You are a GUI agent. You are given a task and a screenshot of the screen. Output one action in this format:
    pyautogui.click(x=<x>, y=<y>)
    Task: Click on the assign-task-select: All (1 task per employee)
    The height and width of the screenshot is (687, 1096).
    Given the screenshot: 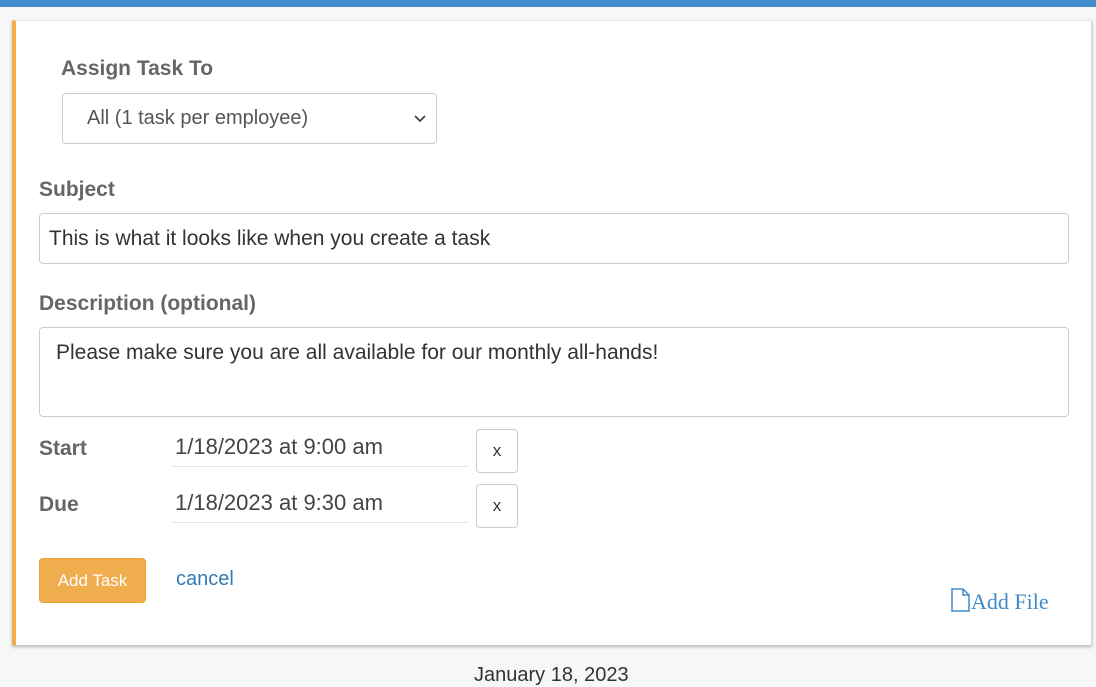 What is the action you would take?
    pyautogui.click(x=249, y=118)
    